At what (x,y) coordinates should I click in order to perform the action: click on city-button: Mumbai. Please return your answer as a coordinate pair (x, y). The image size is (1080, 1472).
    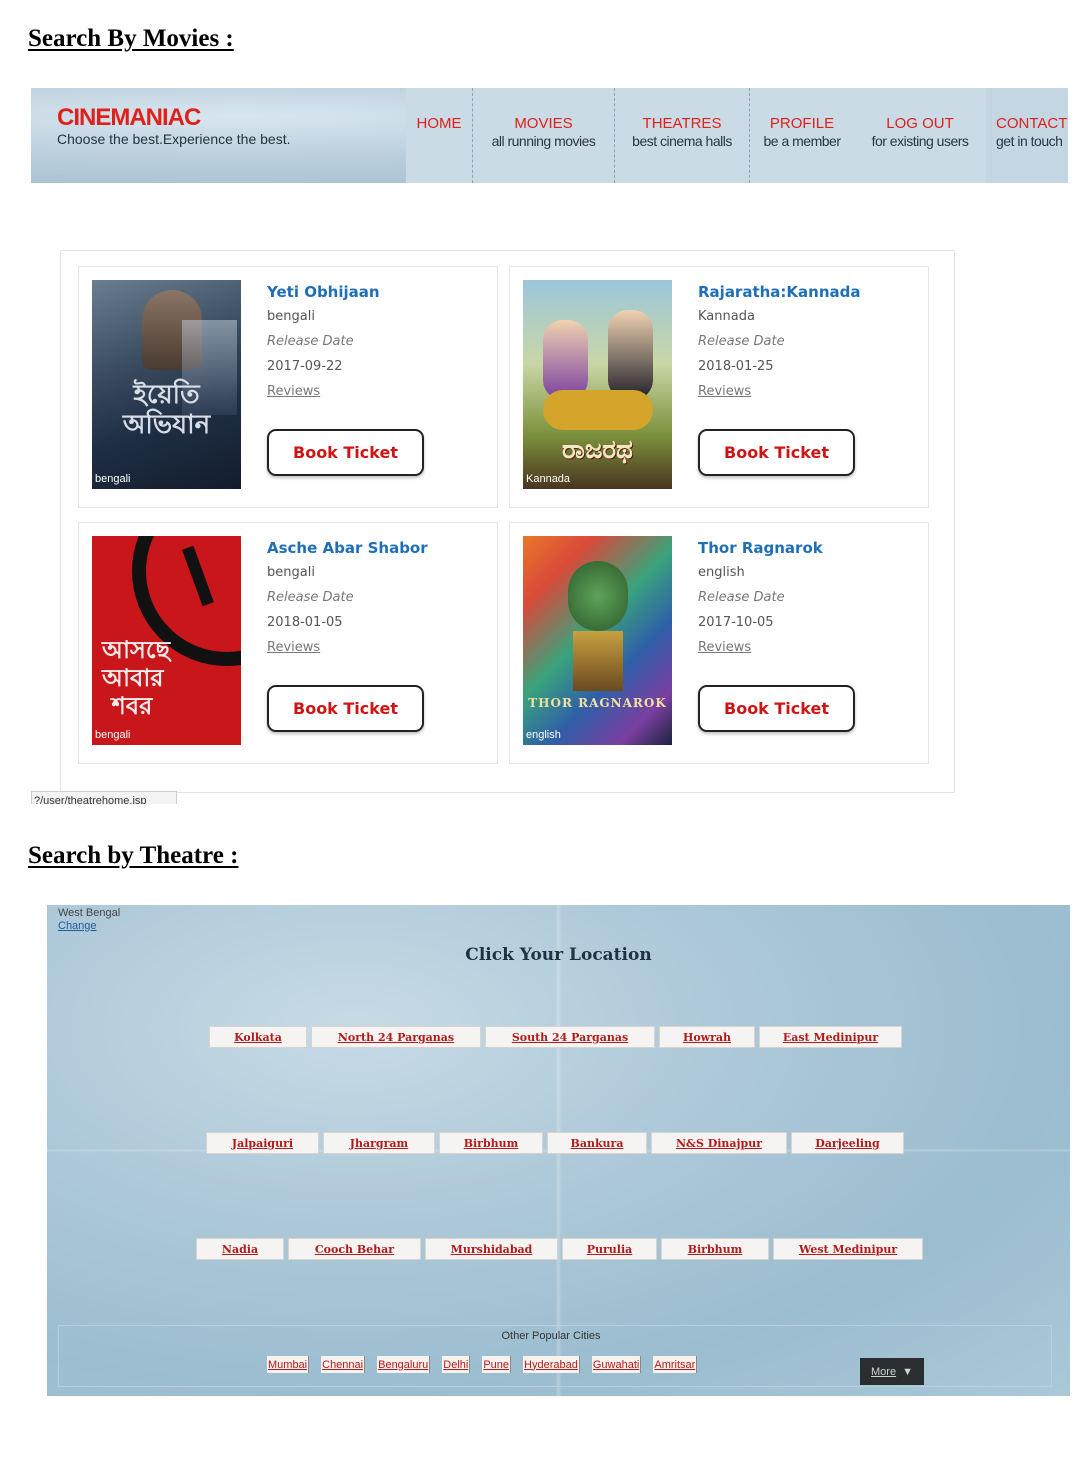
    Looking at the image, I should click on (288, 1364).